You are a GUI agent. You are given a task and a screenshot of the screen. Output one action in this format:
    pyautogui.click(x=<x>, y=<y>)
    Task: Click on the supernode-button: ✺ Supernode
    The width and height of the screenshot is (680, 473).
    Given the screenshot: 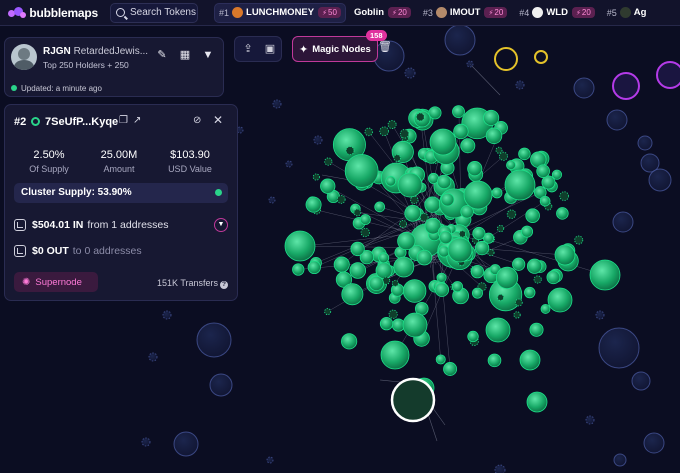 What is the action you would take?
    pyautogui.click(x=56, y=282)
    